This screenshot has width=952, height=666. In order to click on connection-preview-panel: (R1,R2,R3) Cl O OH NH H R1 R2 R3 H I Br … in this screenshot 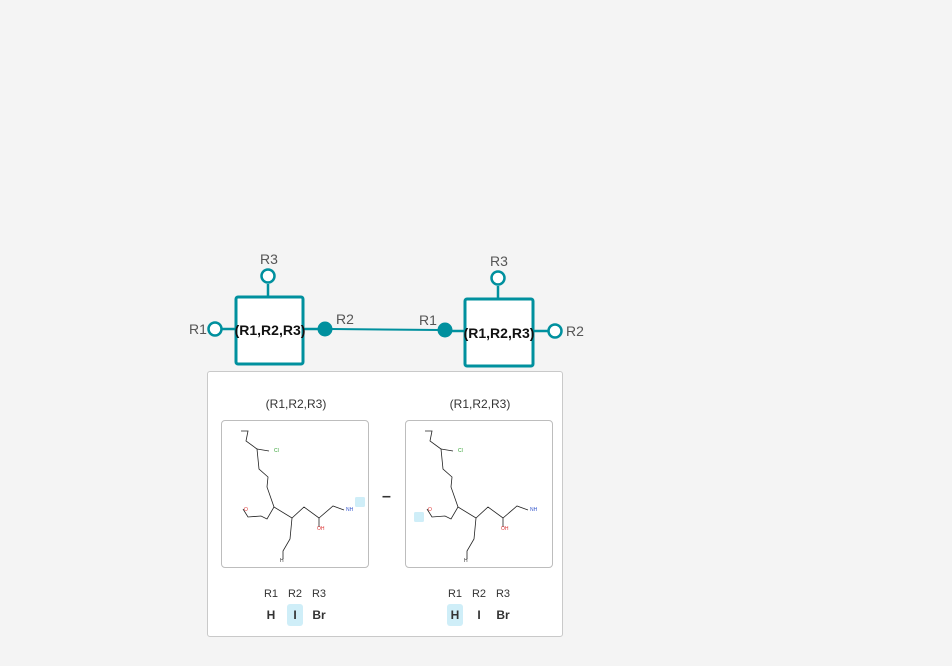, I will do `click(385, 504)`.